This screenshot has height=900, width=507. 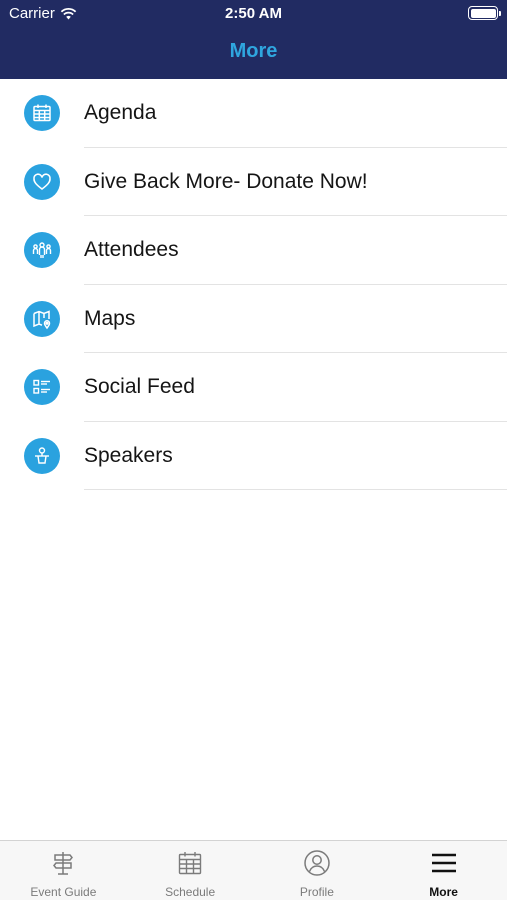 What do you see at coordinates (443, 892) in the screenshot?
I see `tab-label: More` at bounding box center [443, 892].